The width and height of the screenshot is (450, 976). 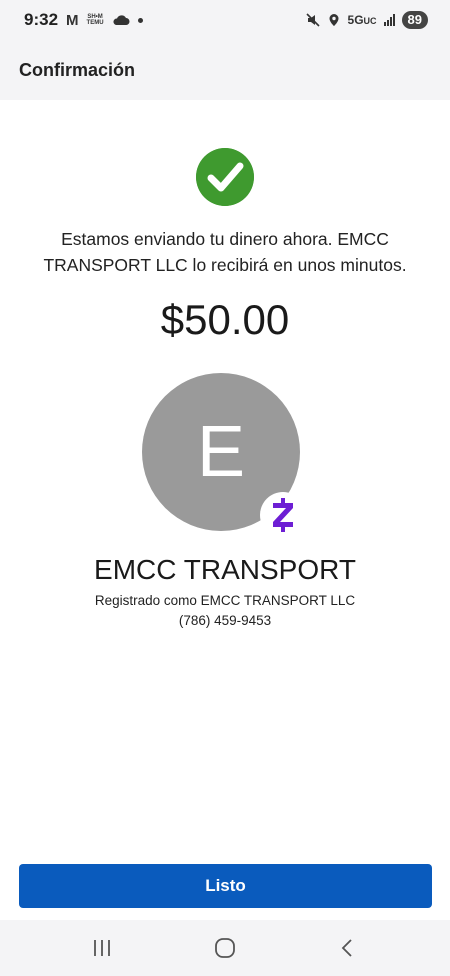 I want to click on signal-icon, so click(x=389, y=20).